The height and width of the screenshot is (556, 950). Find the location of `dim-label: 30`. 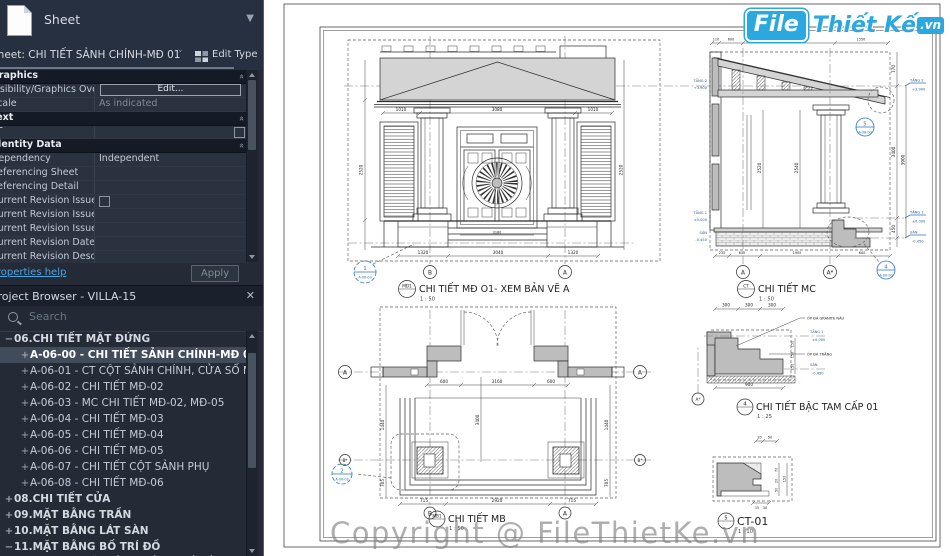

dim-label: 30 is located at coordinates (765, 508).